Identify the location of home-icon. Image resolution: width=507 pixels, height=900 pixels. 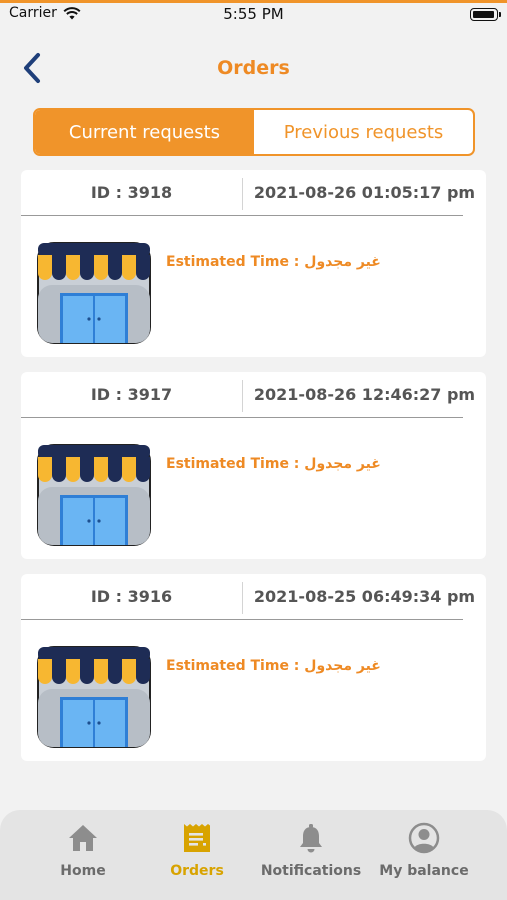
(83, 838).